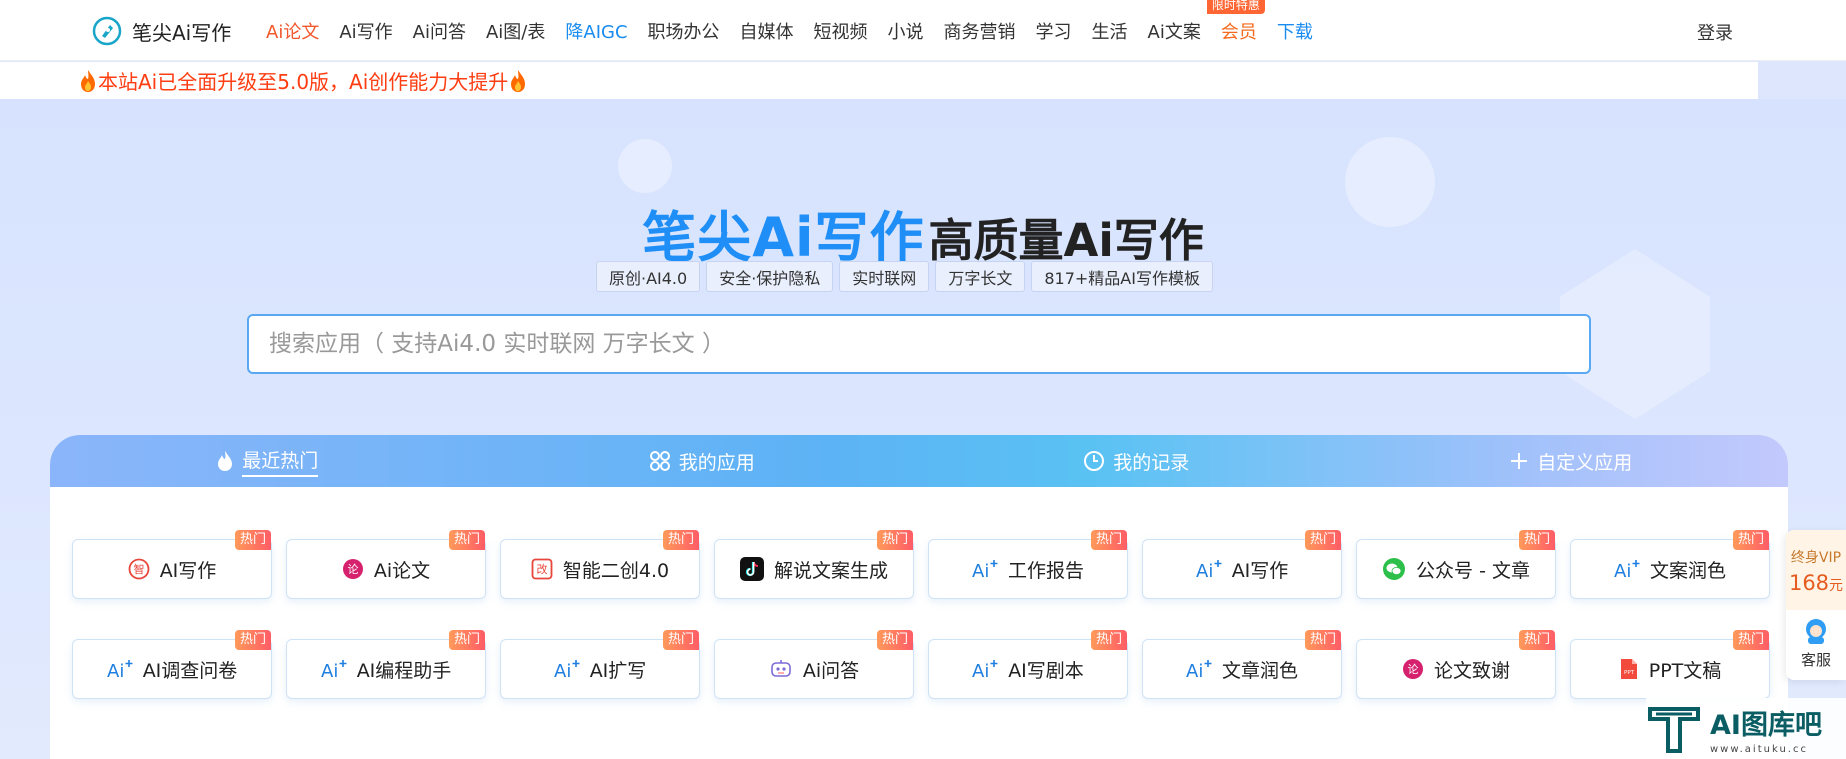  What do you see at coordinates (1471, 670) in the screenshot?
I see `app-card-label: 论文致谢` at bounding box center [1471, 670].